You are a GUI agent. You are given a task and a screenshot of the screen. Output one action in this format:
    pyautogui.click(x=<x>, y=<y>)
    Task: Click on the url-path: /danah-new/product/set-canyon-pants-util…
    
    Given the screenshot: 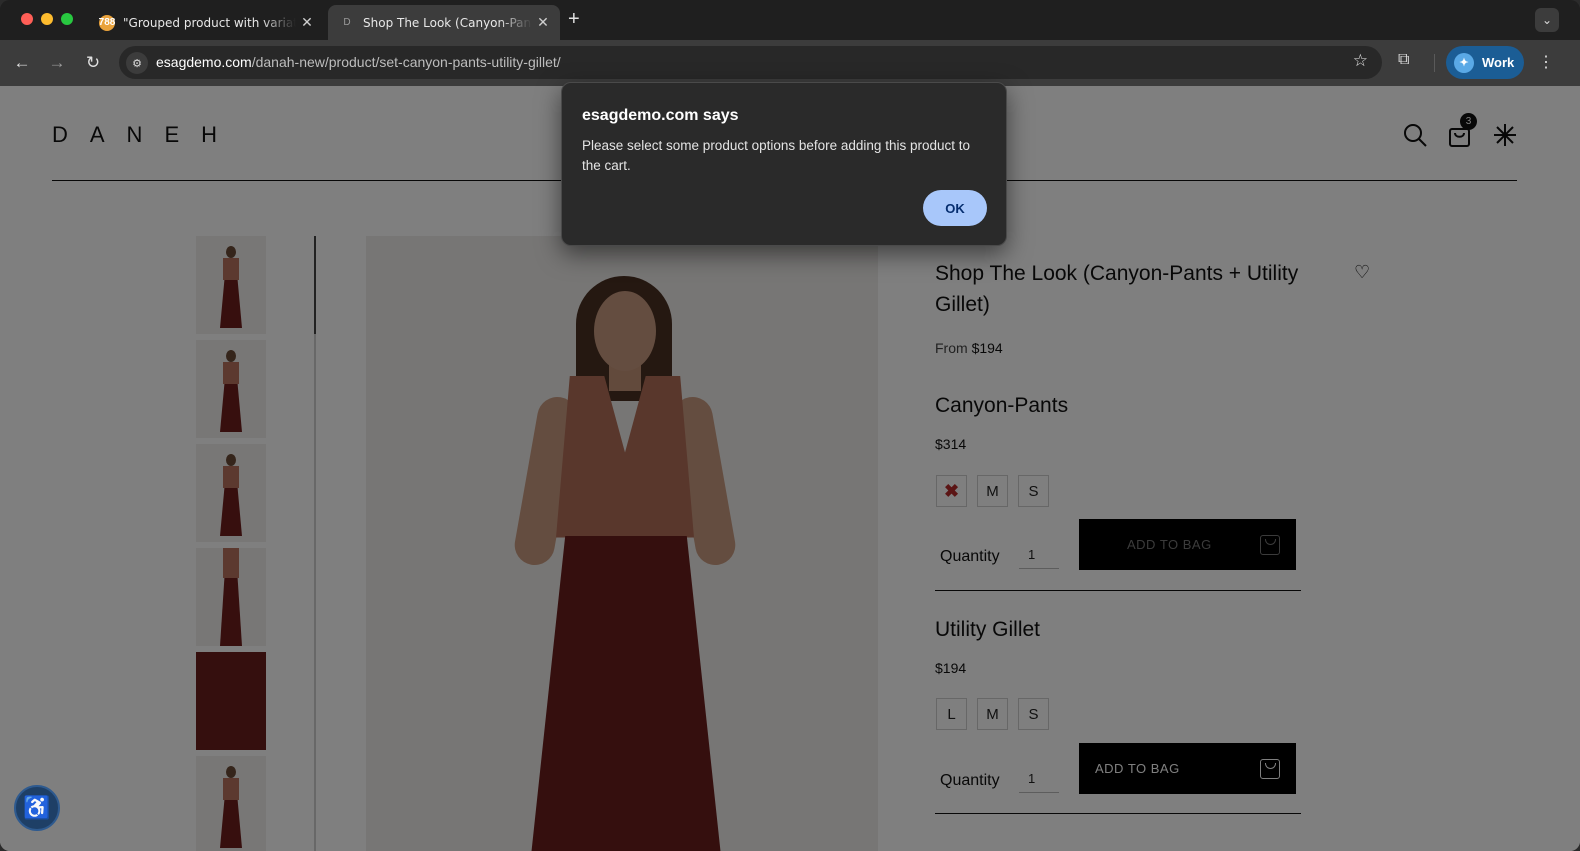 What is the action you would take?
    pyautogui.click(x=406, y=62)
    